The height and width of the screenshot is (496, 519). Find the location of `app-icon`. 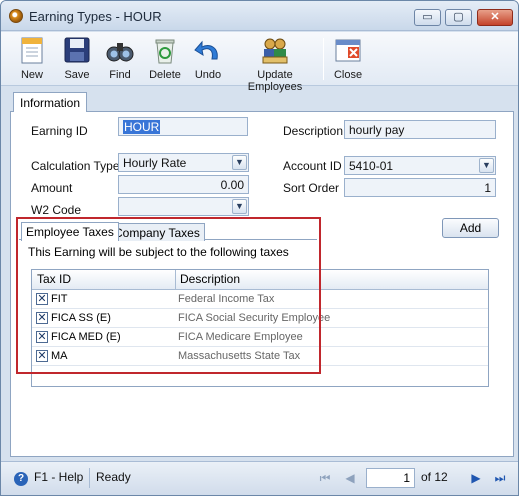

app-icon is located at coordinates (16, 16).